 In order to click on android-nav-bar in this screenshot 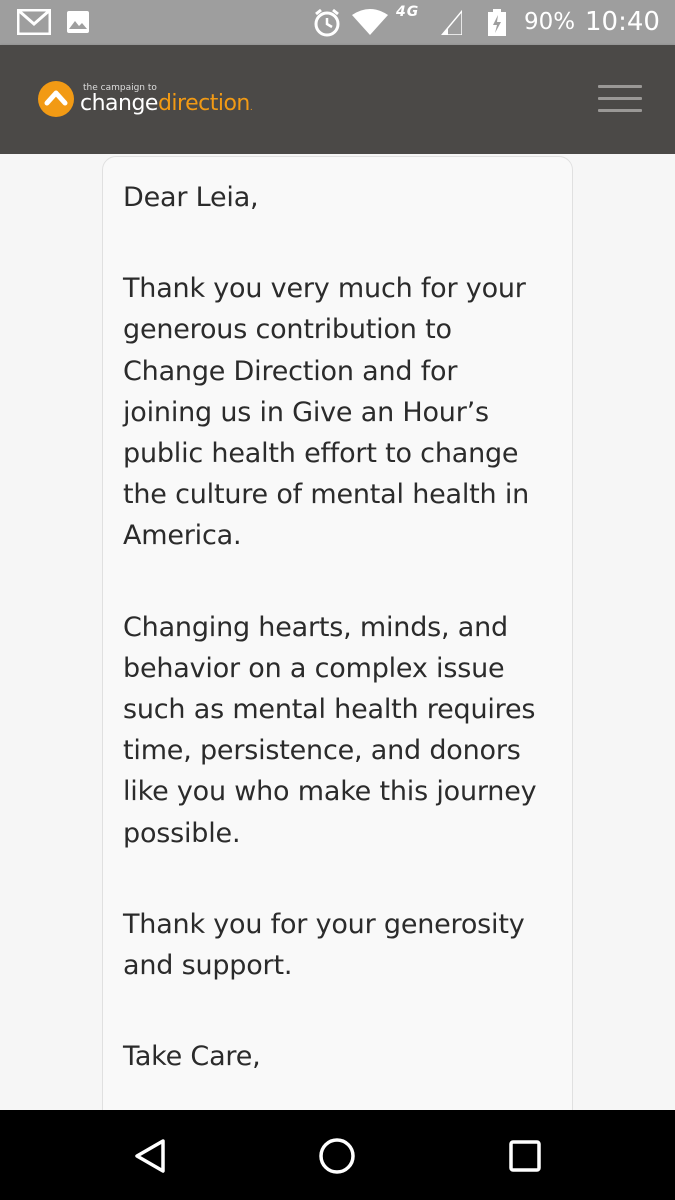, I will do `click(337, 1155)`.